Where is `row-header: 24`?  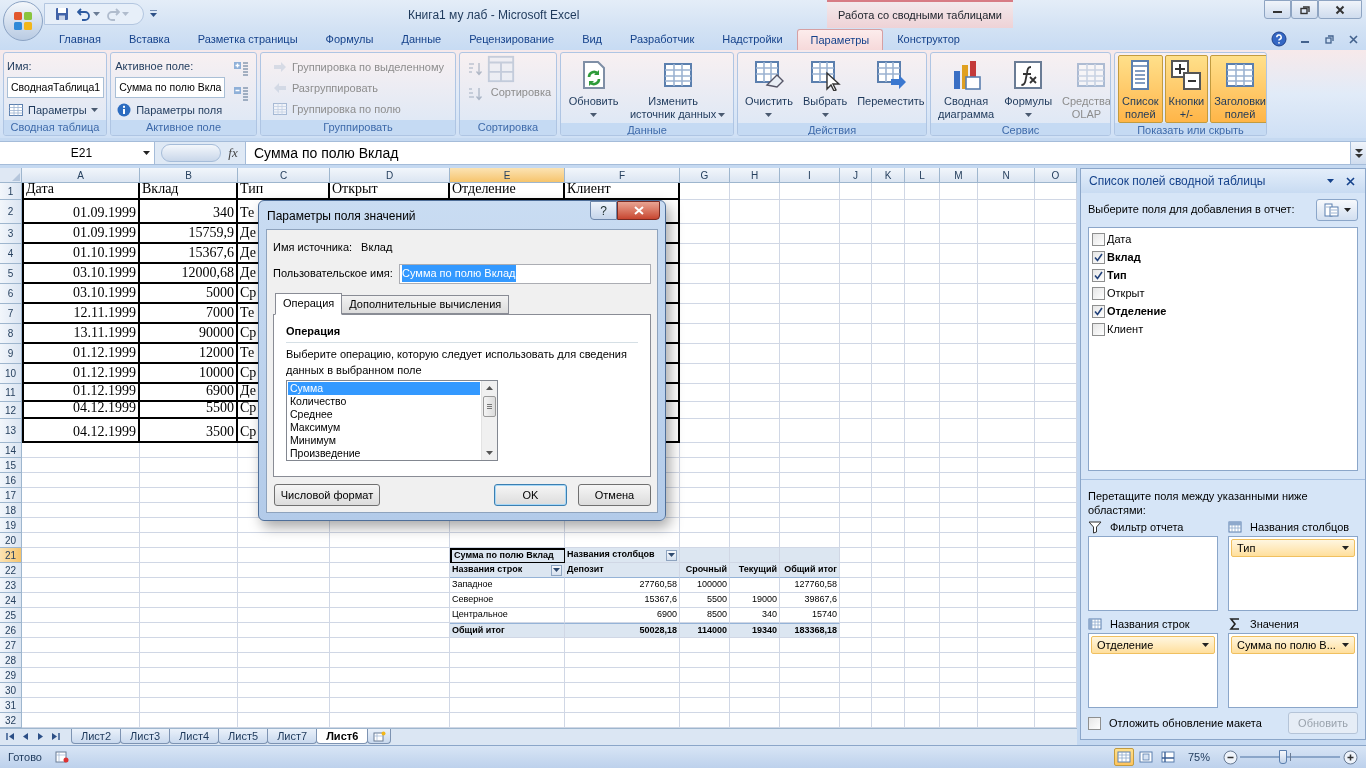
row-header: 24 is located at coordinates (11, 600).